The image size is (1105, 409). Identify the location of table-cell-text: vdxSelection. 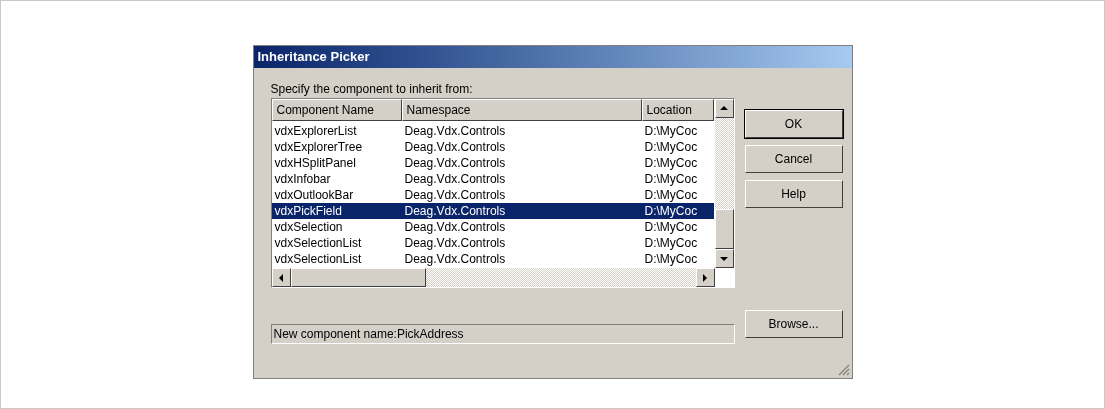
(308, 227).